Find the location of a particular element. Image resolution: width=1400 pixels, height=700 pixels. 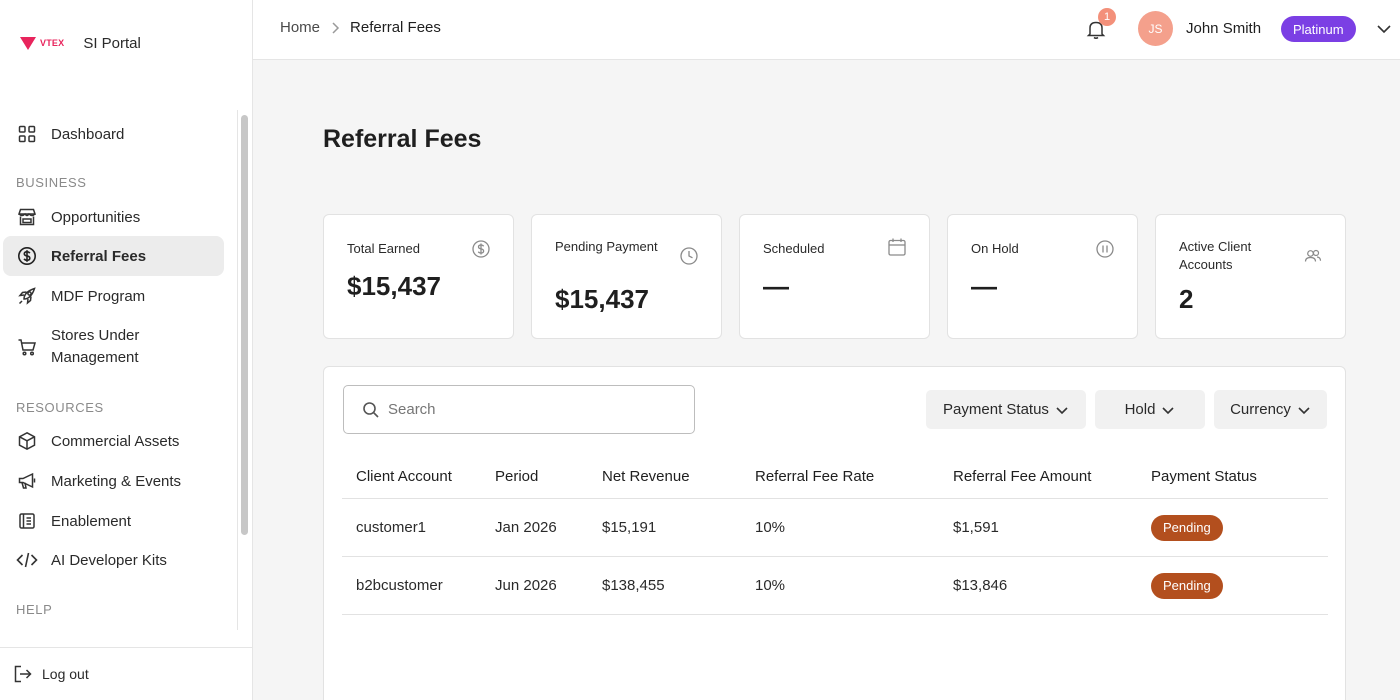

cell-period: Jun 2026 is located at coordinates (526, 585).